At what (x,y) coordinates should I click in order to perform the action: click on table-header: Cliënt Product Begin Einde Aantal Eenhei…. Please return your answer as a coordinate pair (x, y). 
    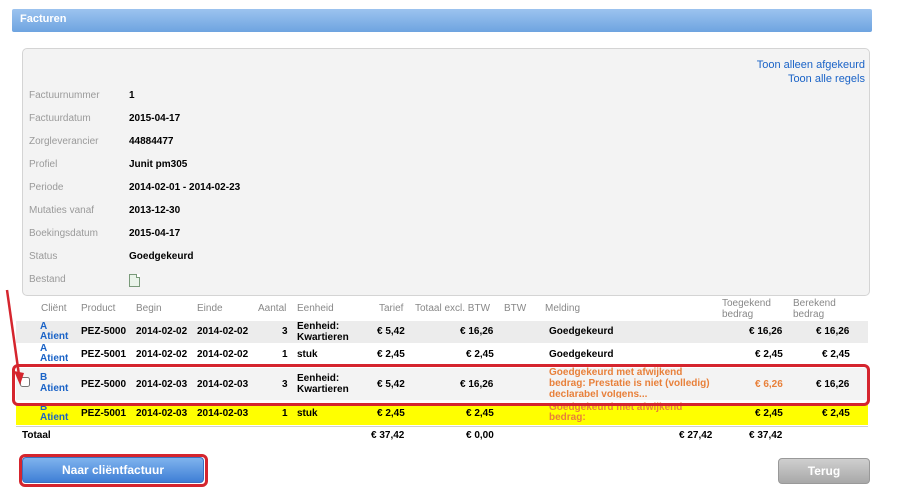
    Looking at the image, I should click on (438, 309).